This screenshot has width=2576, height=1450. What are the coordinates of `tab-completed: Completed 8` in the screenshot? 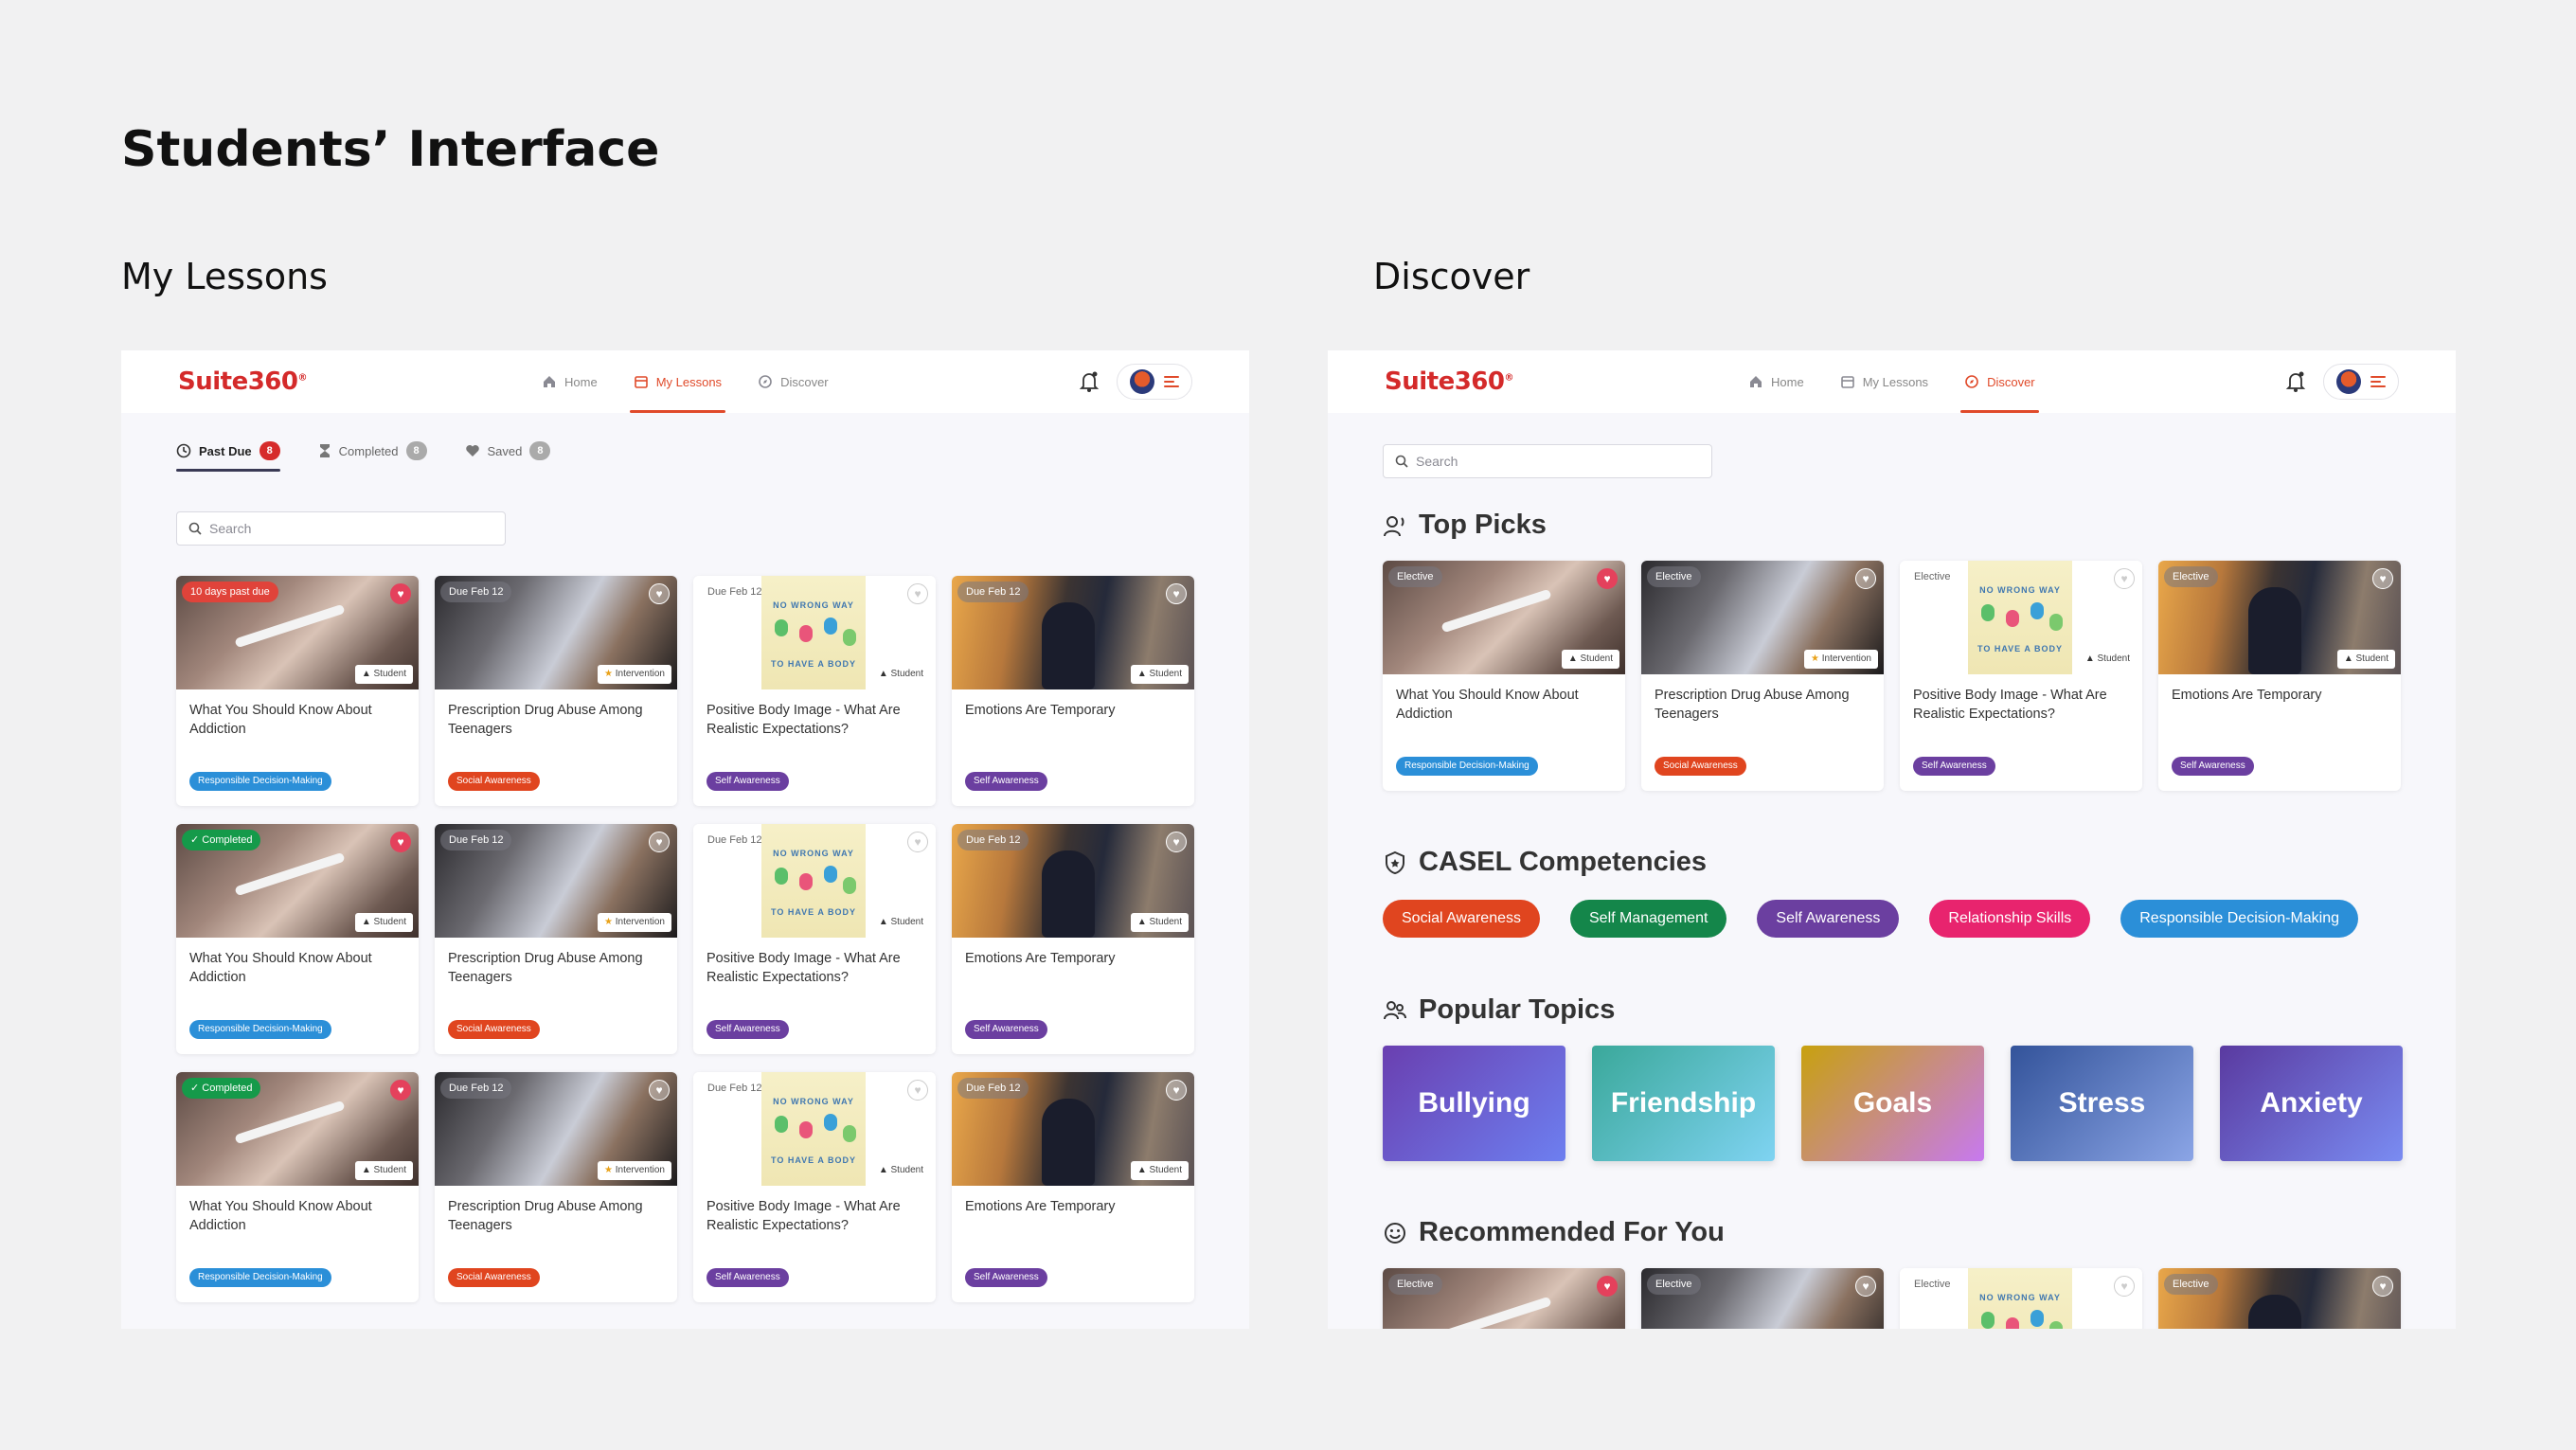 It's located at (372, 456).